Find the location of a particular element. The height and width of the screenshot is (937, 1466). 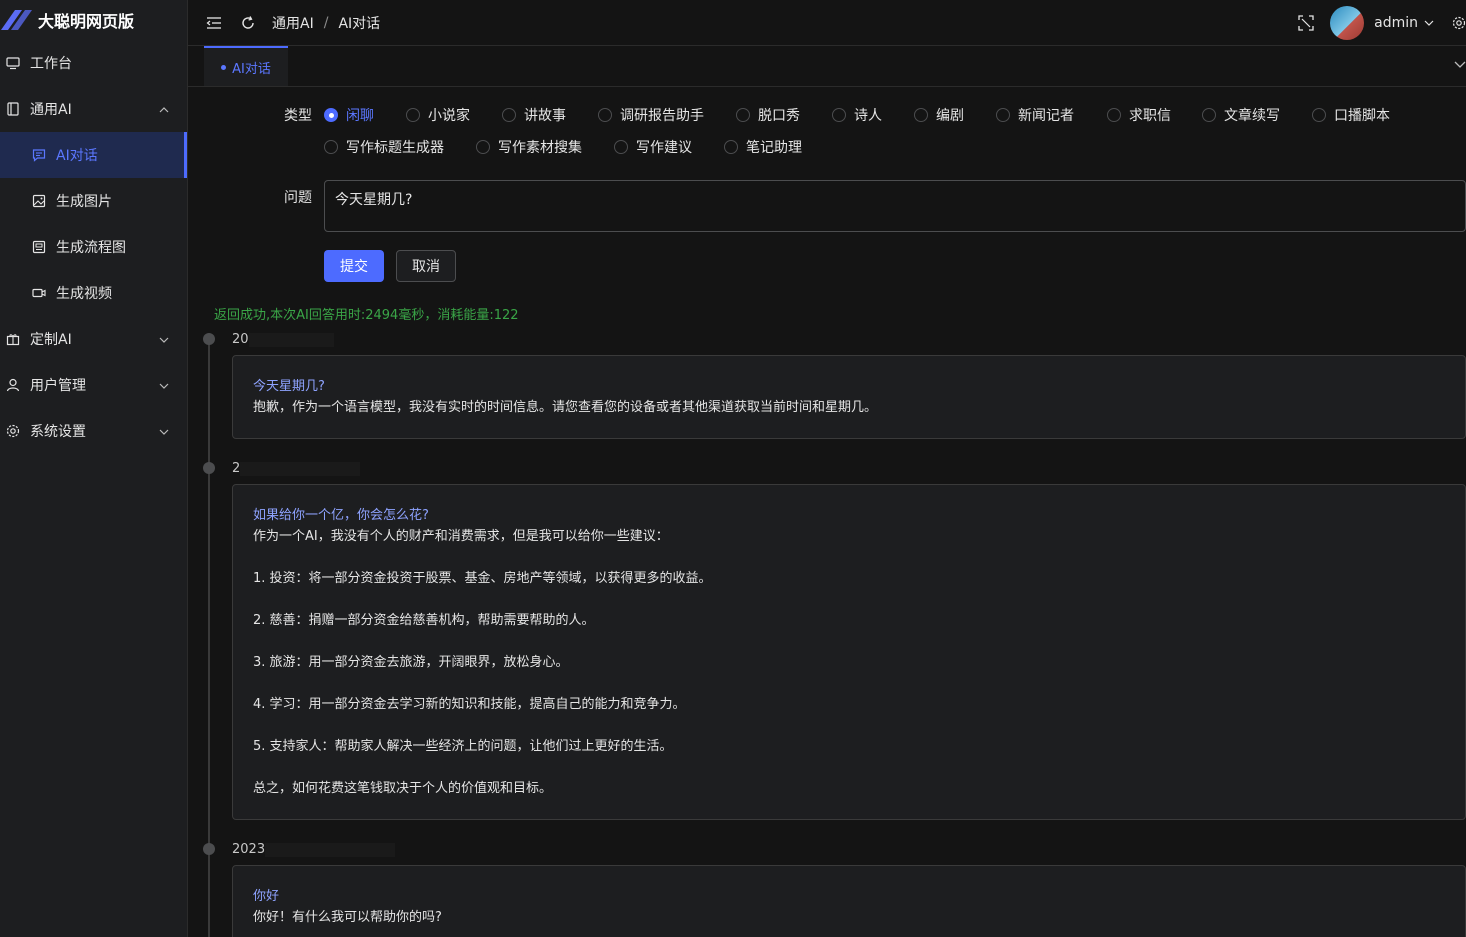

sidebar-item-generate-video: 生成视频 is located at coordinates (93, 293).